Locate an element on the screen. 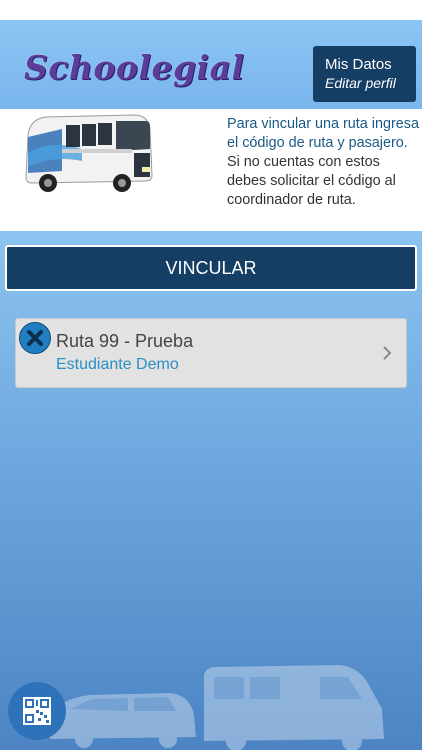  qr-scan-button is located at coordinates (37, 711).